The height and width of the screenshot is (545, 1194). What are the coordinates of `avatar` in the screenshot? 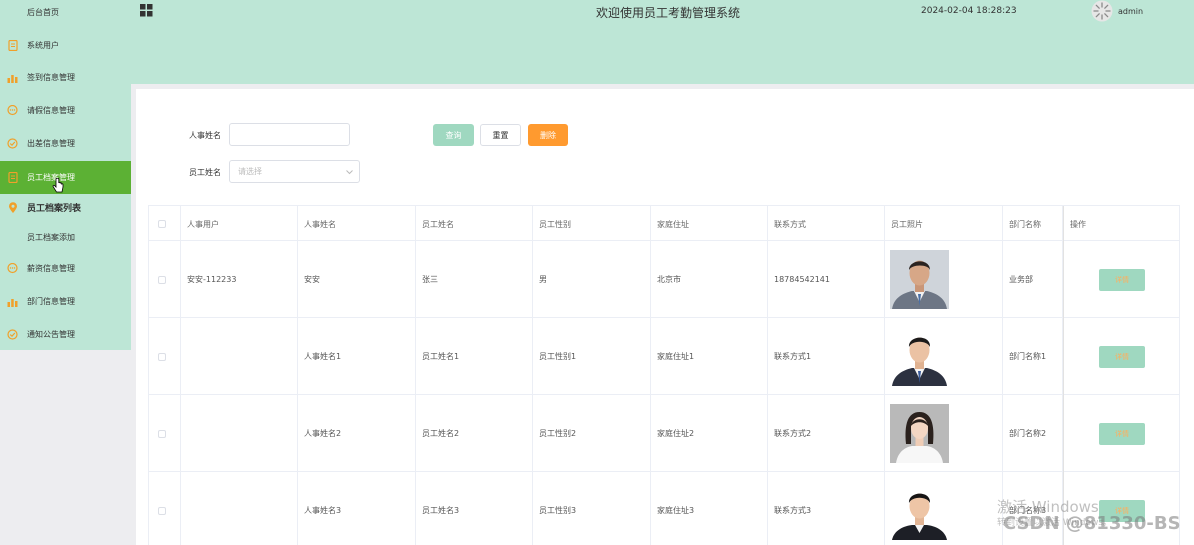 It's located at (1102, 11).